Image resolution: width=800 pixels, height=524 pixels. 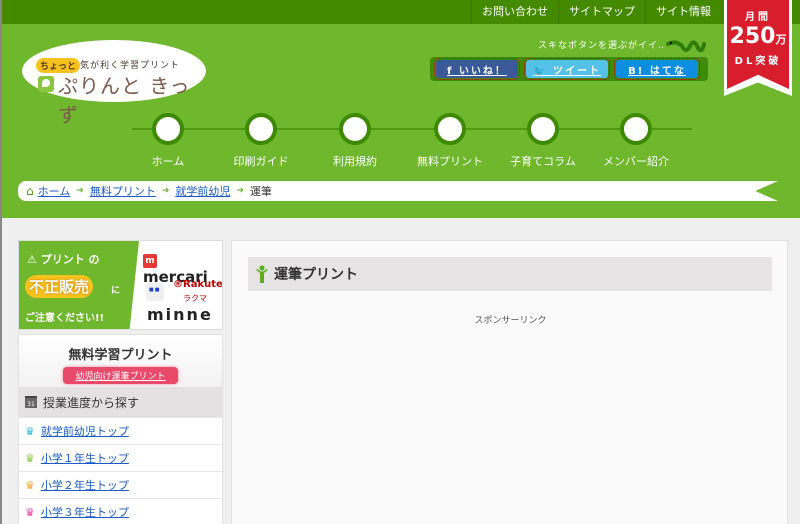 I want to click on rakuten-logo: ®Rakuten, so click(x=198, y=284).